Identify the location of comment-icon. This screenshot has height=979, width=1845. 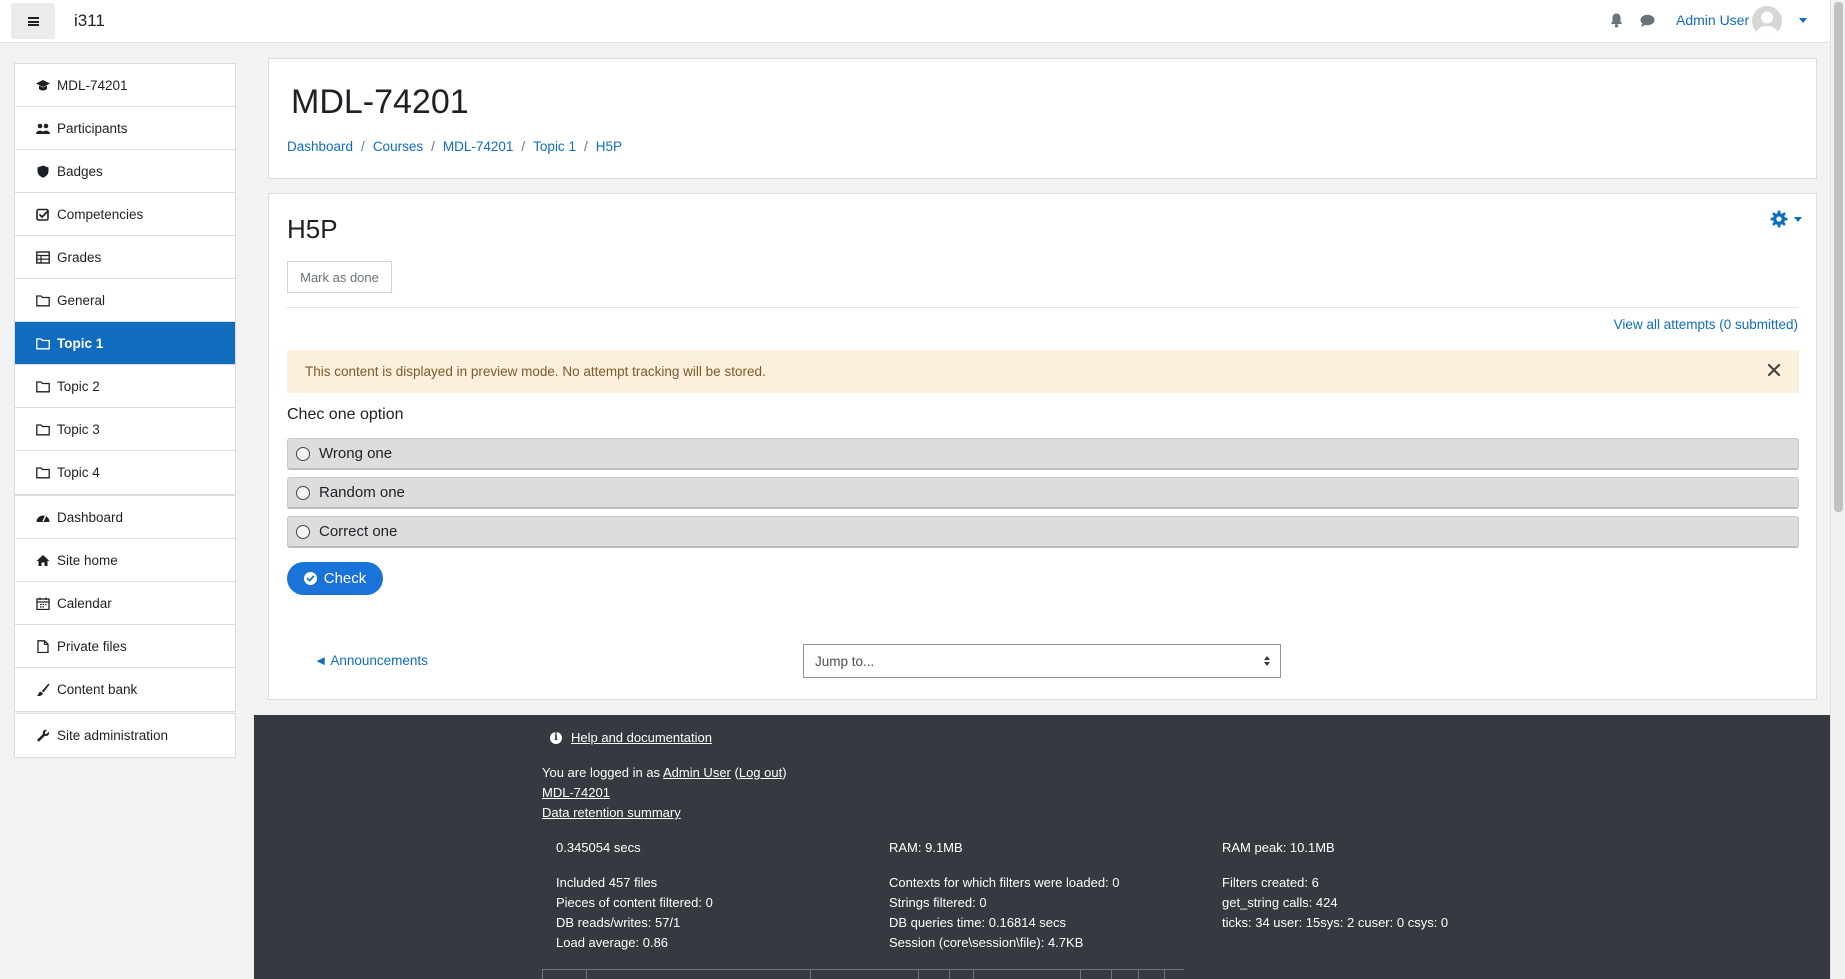
(1647, 21).